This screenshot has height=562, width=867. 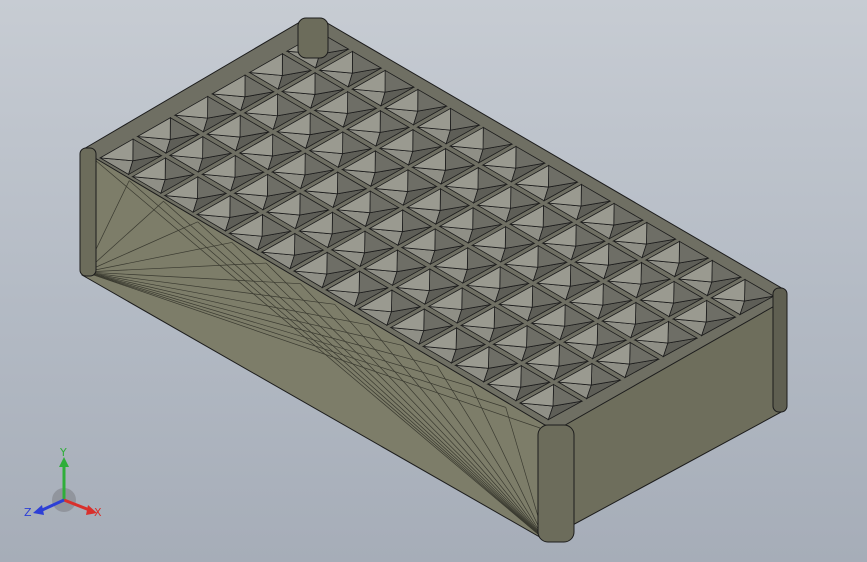 I want to click on z-axis-label: Z, so click(x=28, y=512).